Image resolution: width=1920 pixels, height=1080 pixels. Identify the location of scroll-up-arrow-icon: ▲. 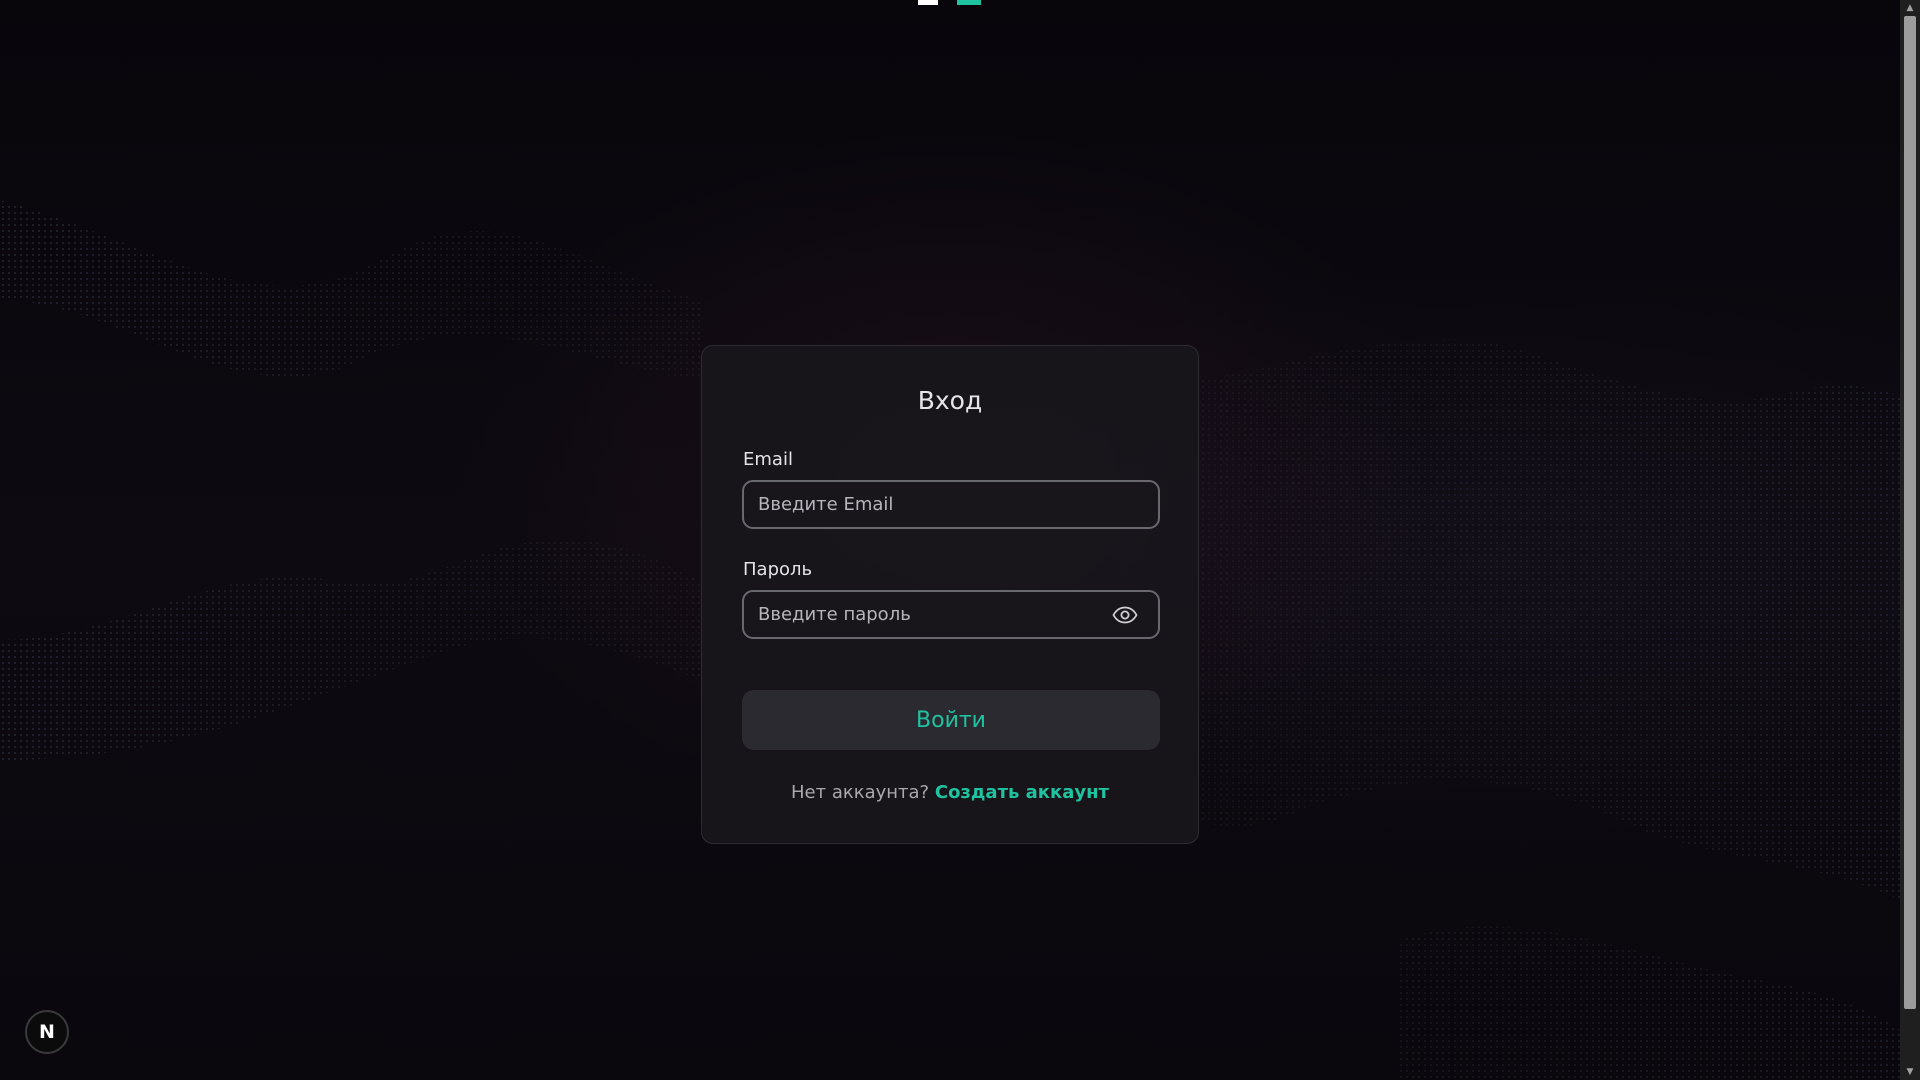
(1910, 8).